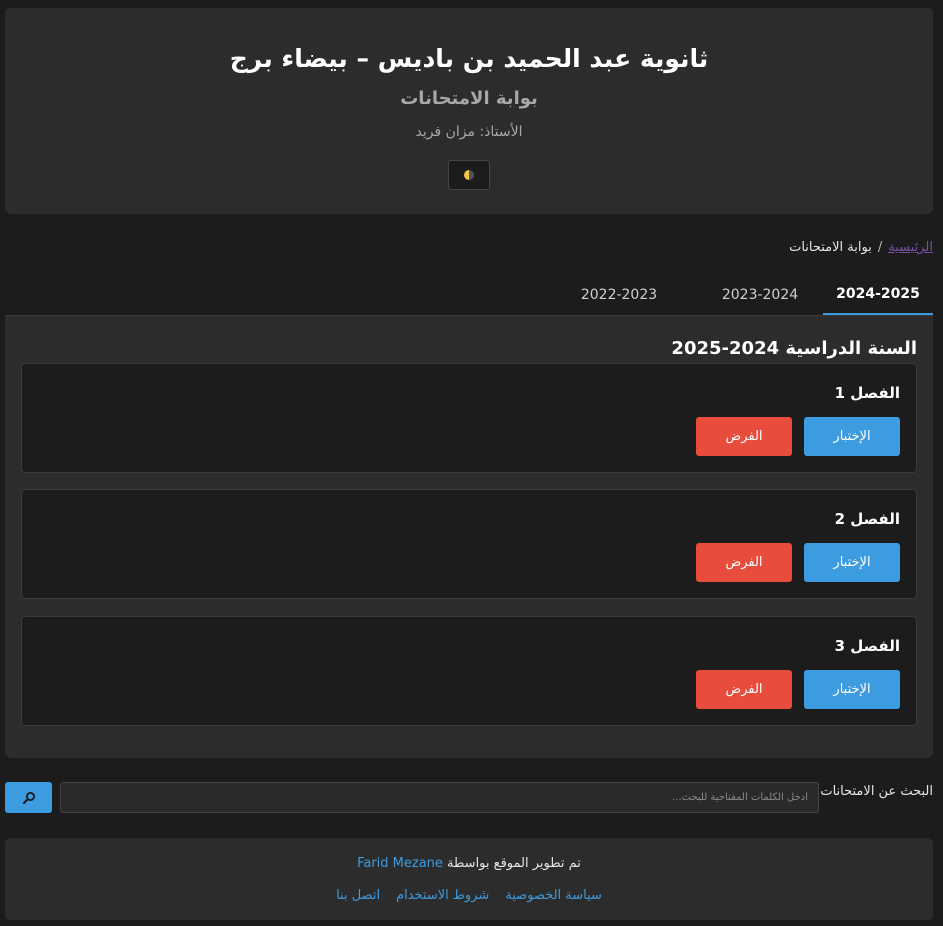 Image resolution: width=943 pixels, height=926 pixels. Describe the element at coordinates (469, 132) in the screenshot. I see `teacher-name: الأستاذ: مزان فريد` at that location.